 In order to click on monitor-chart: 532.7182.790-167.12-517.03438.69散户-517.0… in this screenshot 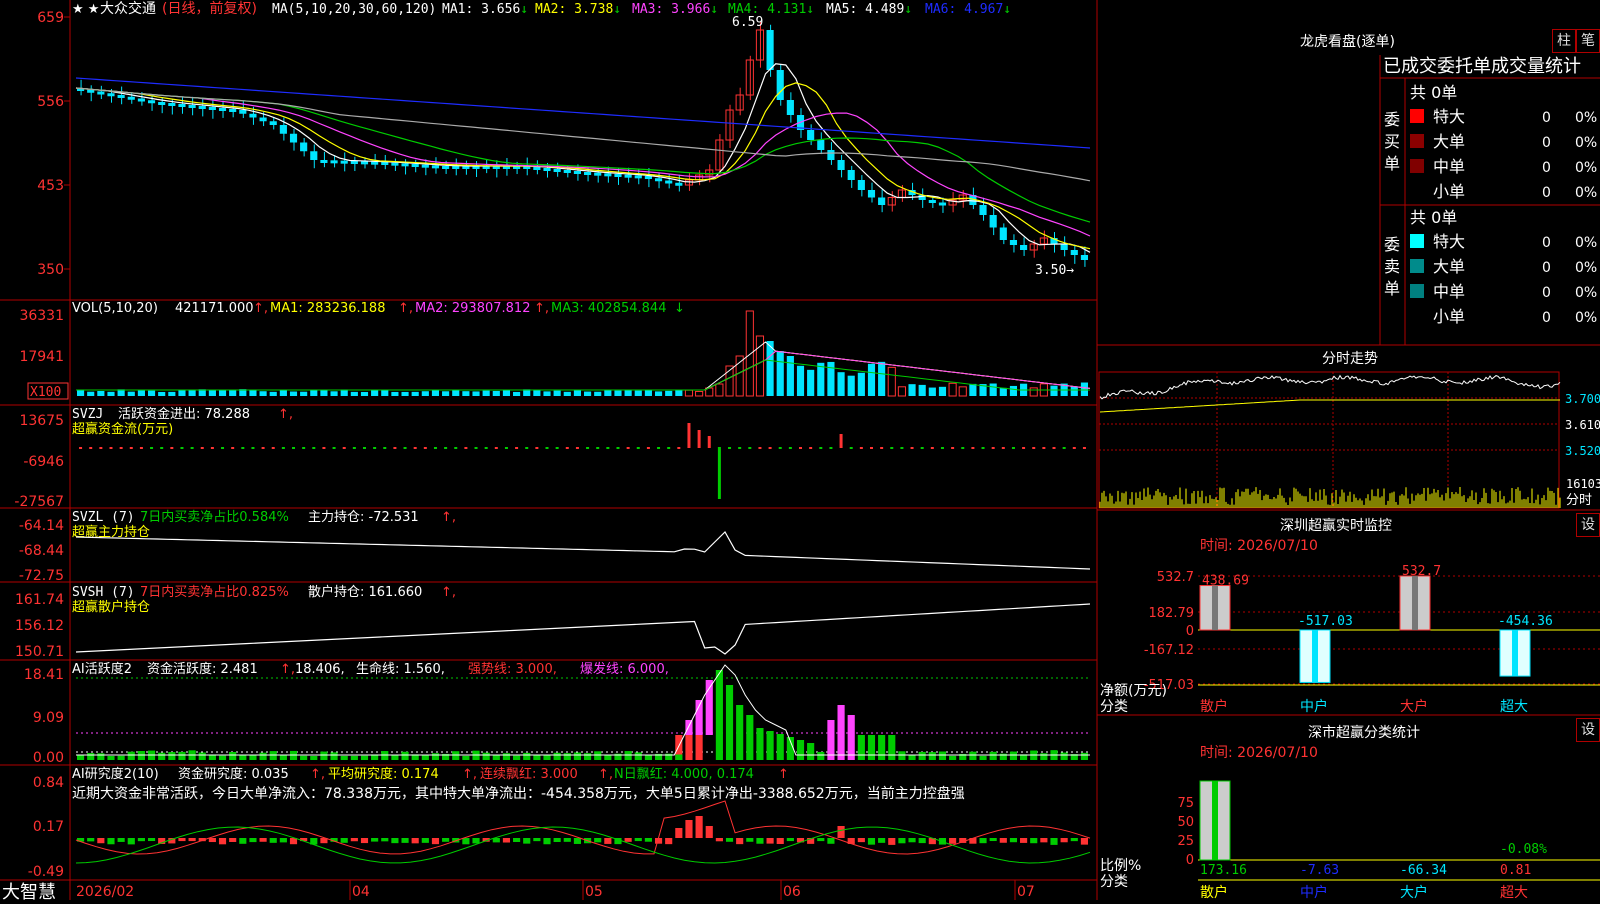, I will do `click(1372, 639)`.